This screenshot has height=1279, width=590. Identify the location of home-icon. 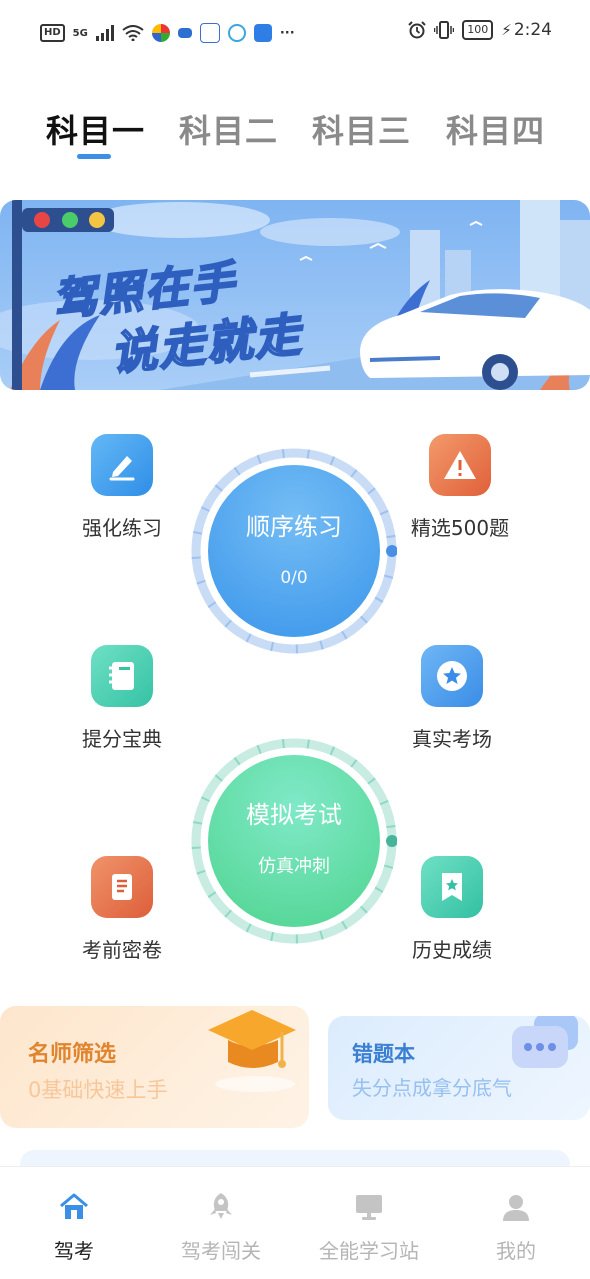
(74, 1204).